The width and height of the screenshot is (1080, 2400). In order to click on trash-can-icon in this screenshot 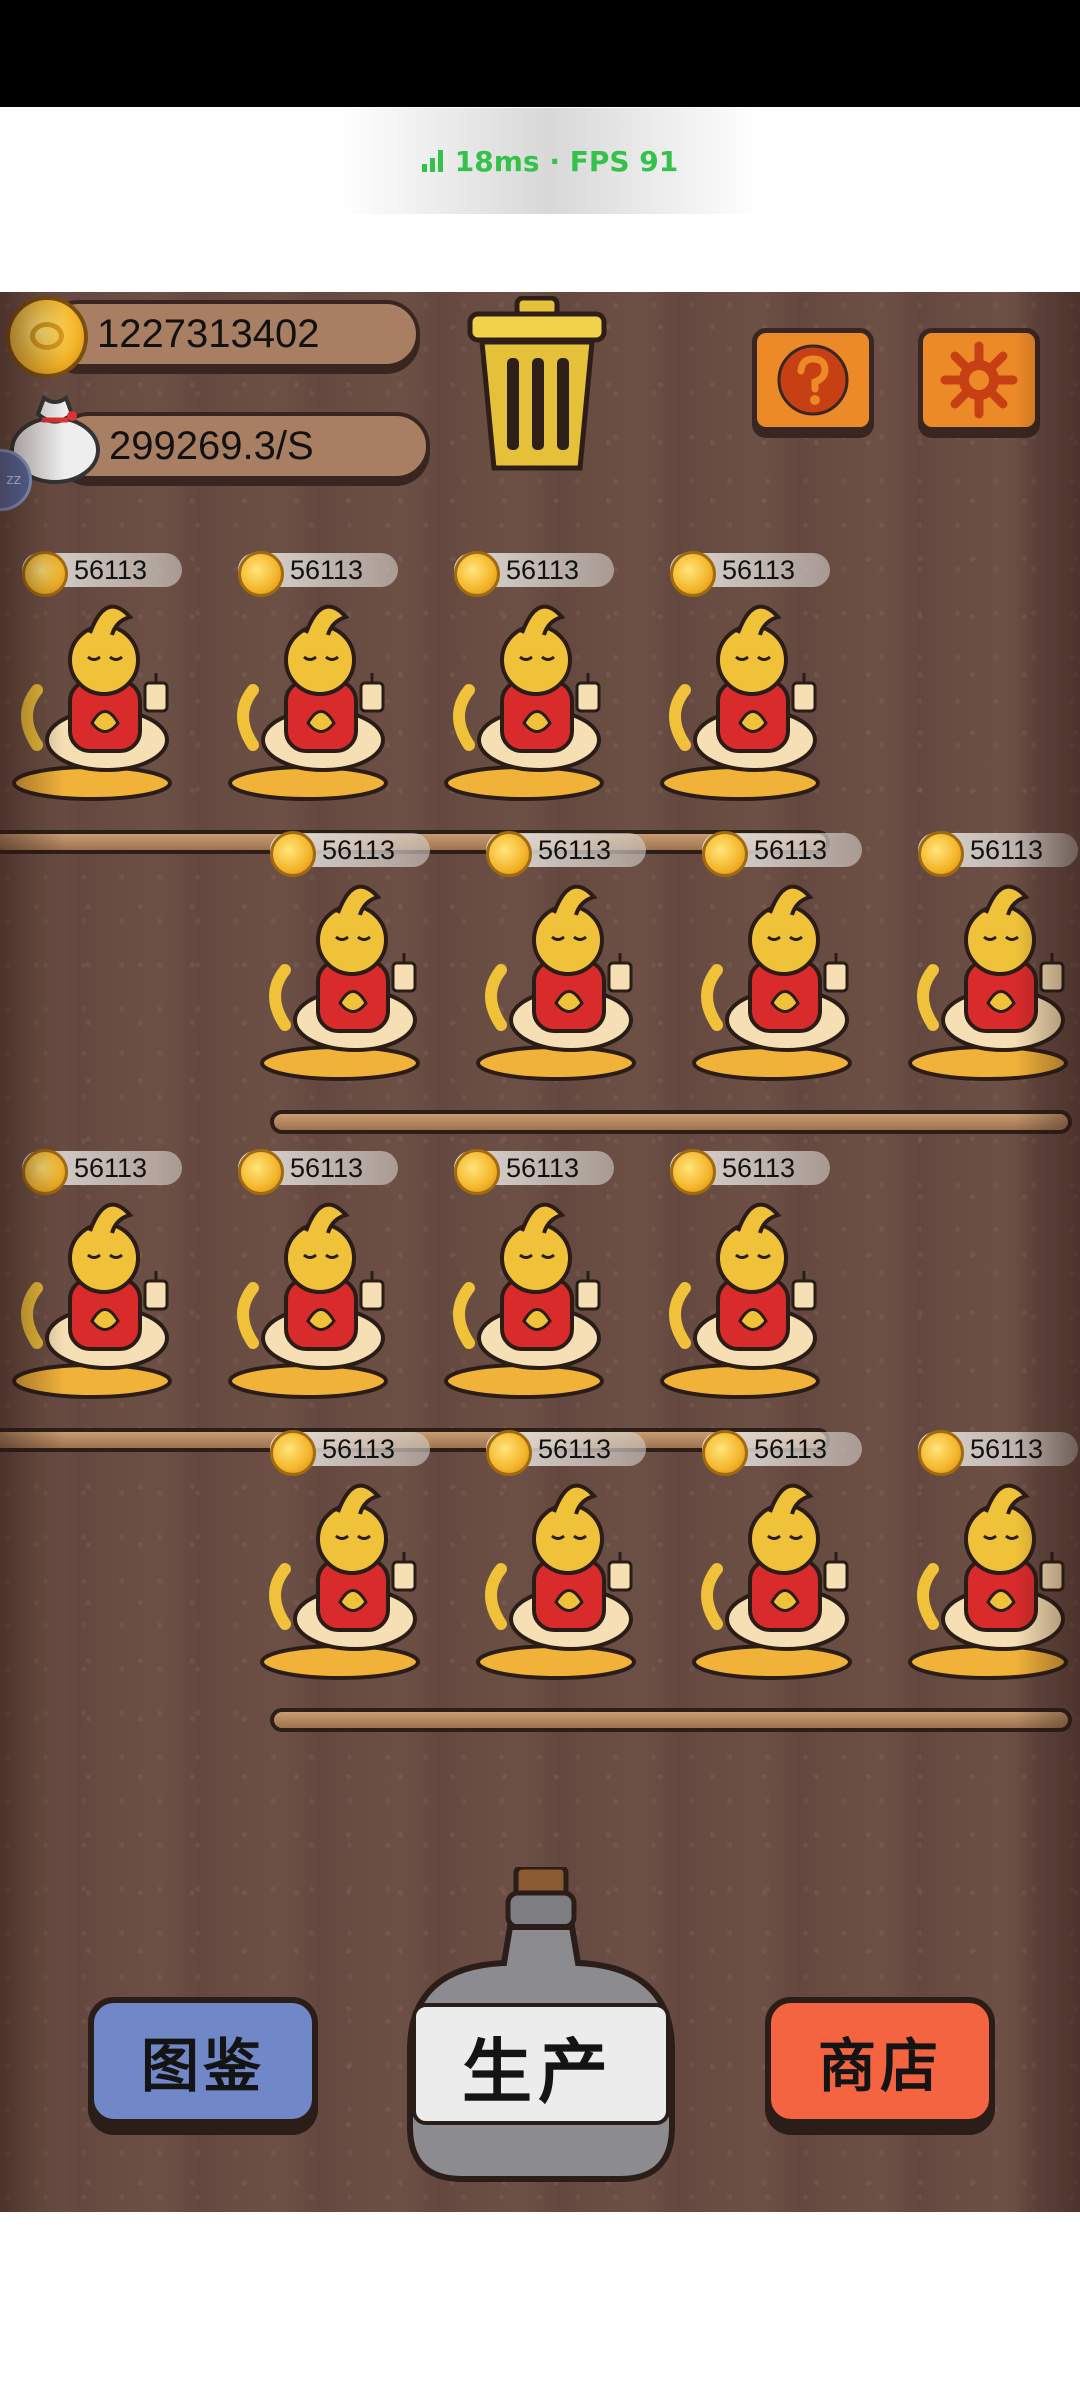, I will do `click(537, 386)`.